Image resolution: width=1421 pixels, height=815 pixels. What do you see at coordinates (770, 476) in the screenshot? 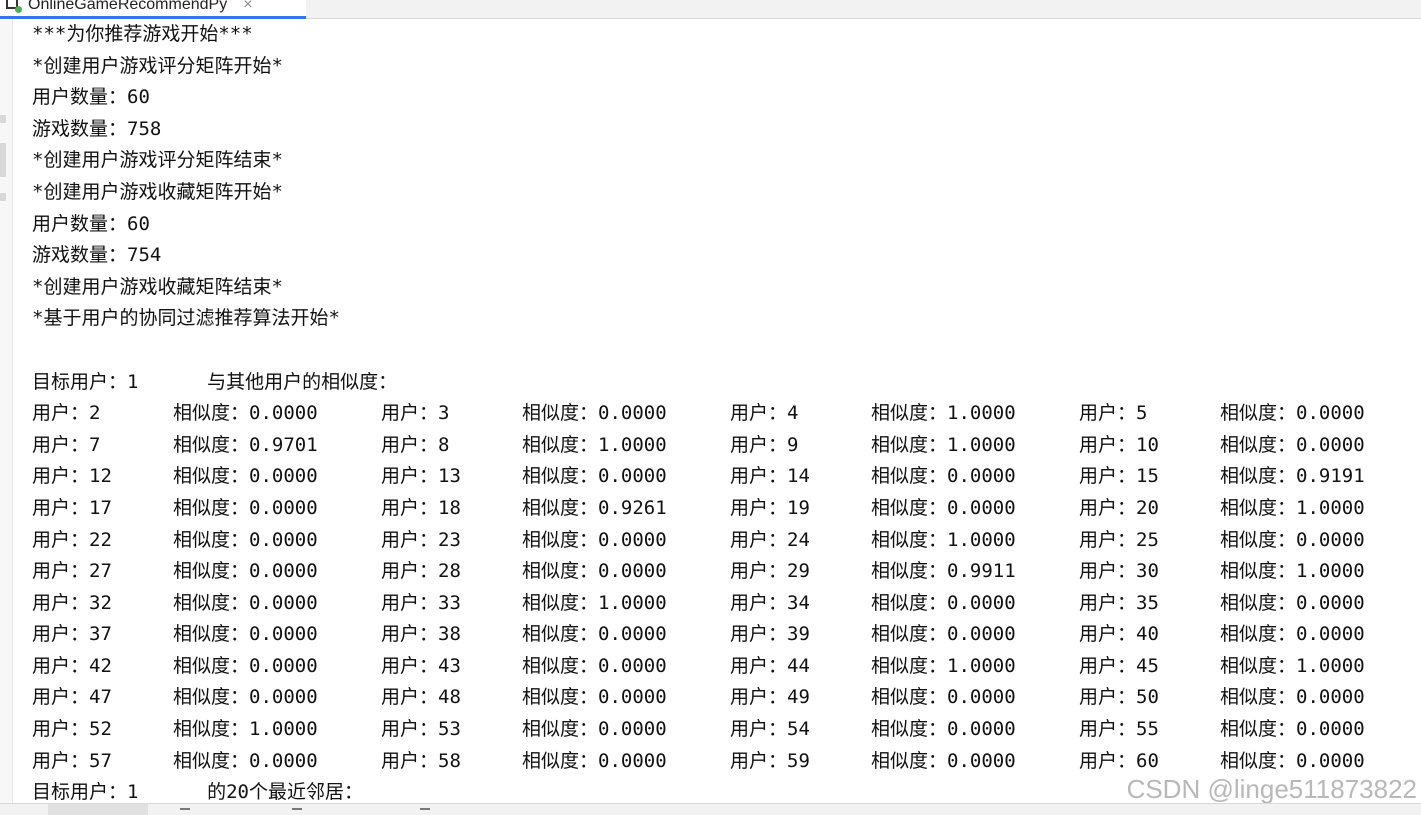
I see `user-id-cell: 用户：14` at bounding box center [770, 476].